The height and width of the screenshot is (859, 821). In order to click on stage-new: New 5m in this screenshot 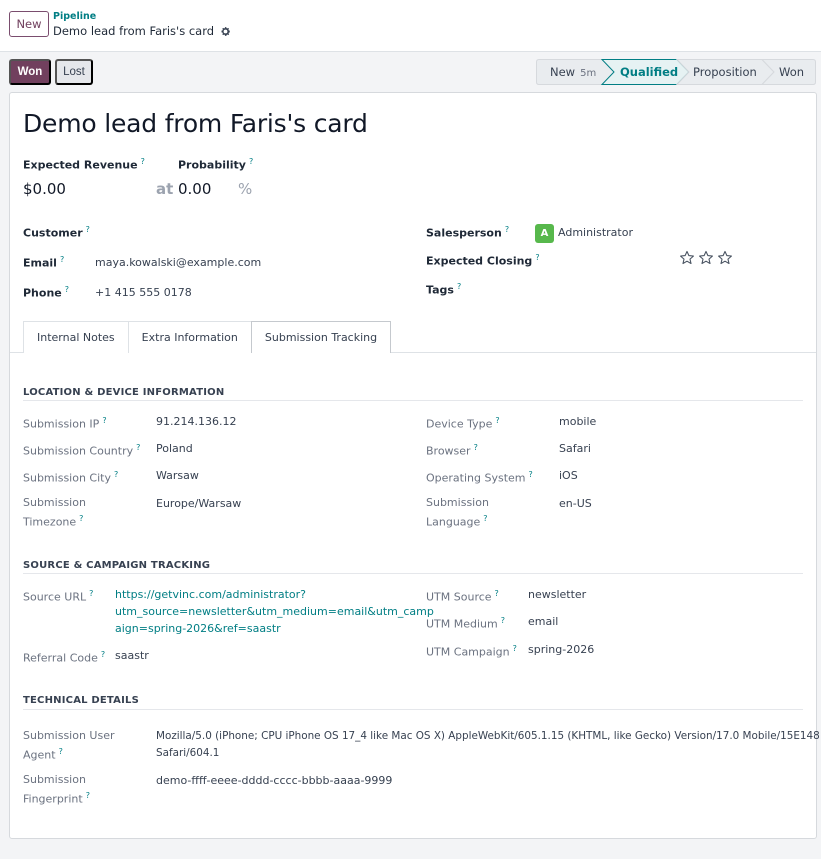, I will do `click(573, 72)`.